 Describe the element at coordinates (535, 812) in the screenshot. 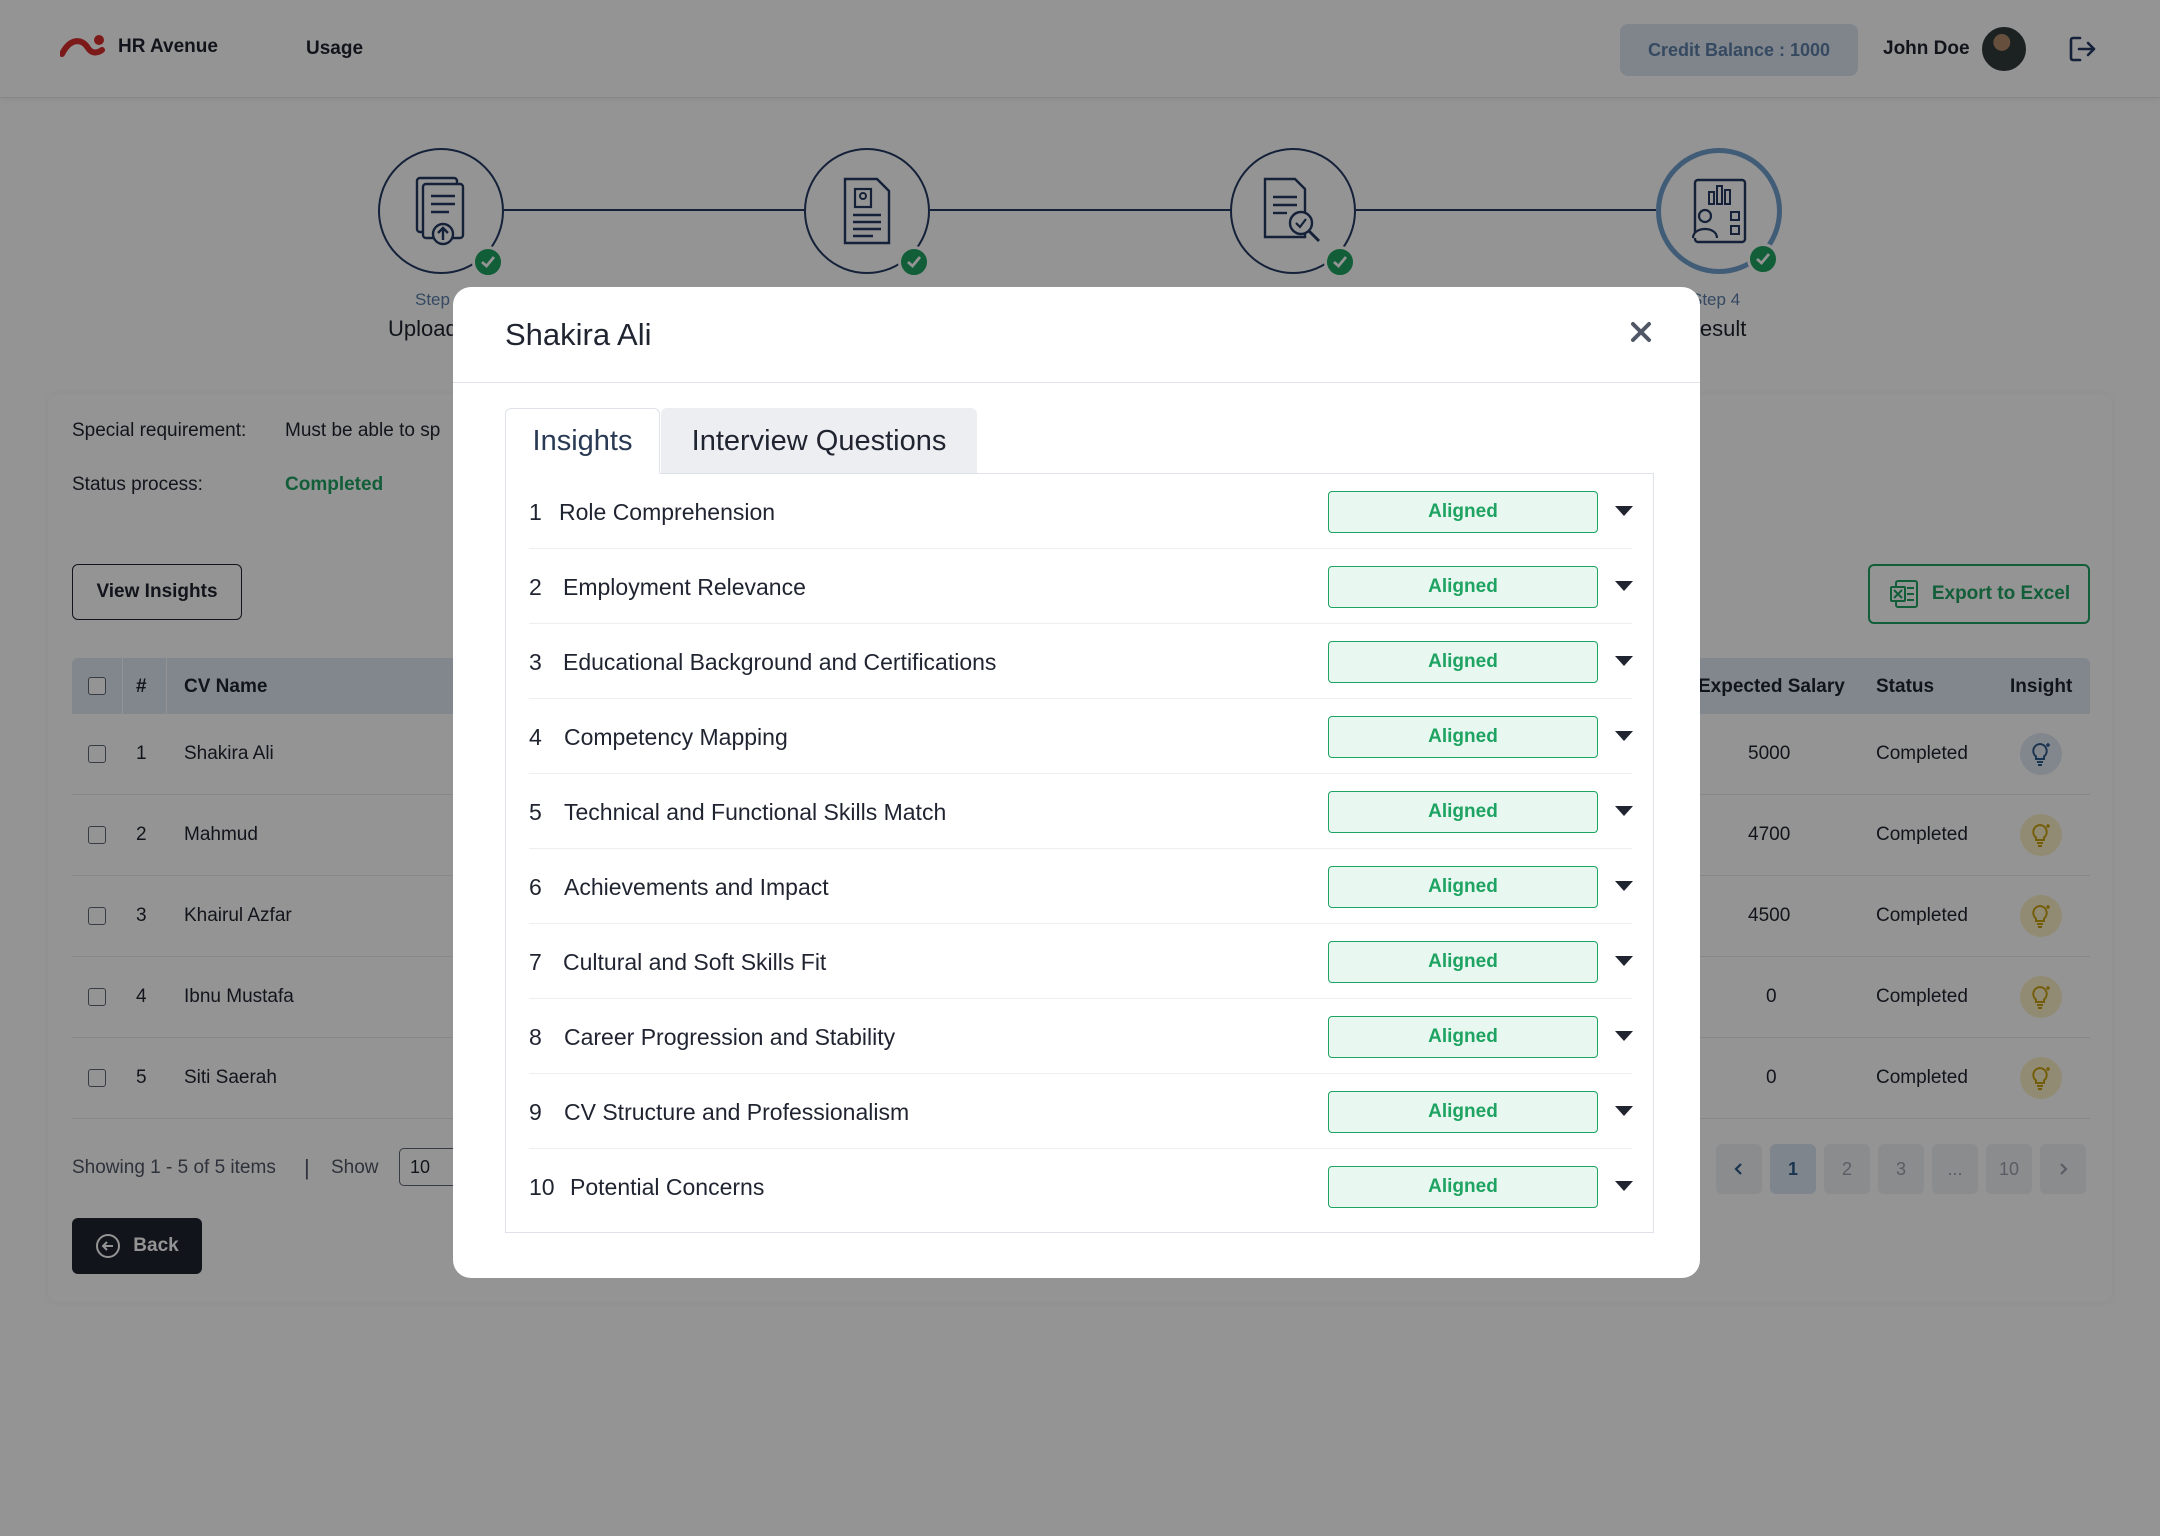

I see `item-number: 5` at that location.